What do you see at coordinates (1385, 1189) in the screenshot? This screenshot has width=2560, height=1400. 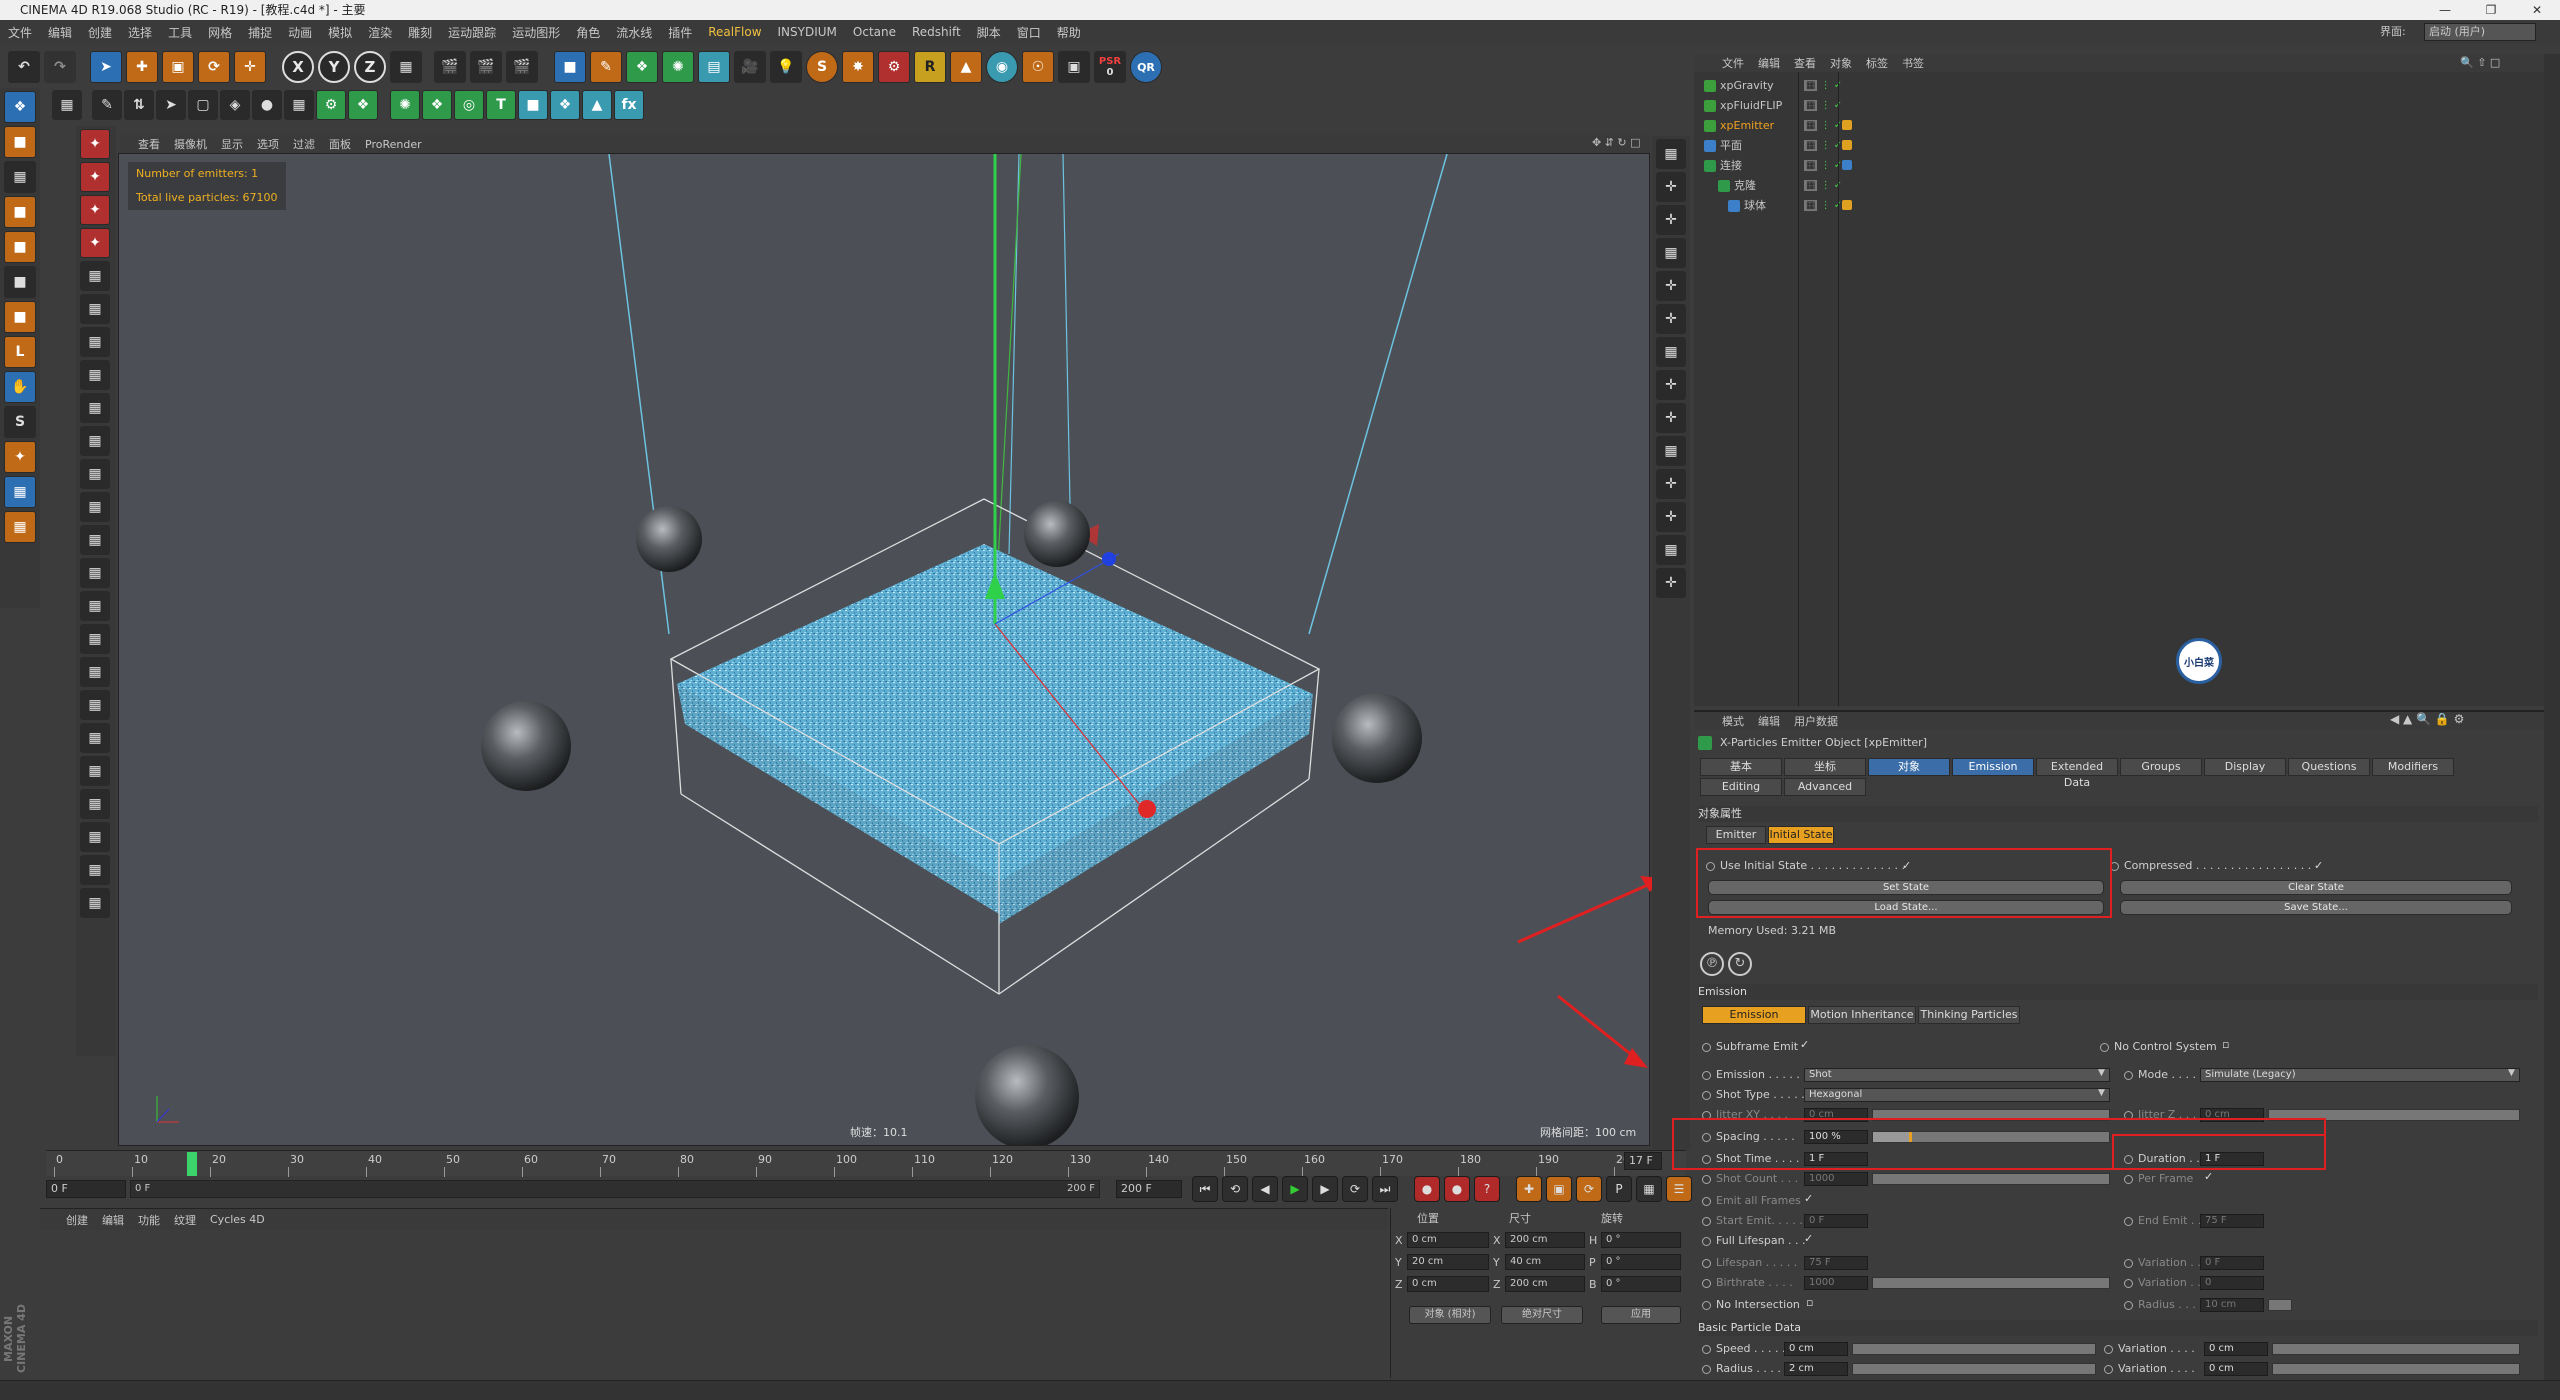 I see `goto-end-icon: ⏭` at bounding box center [1385, 1189].